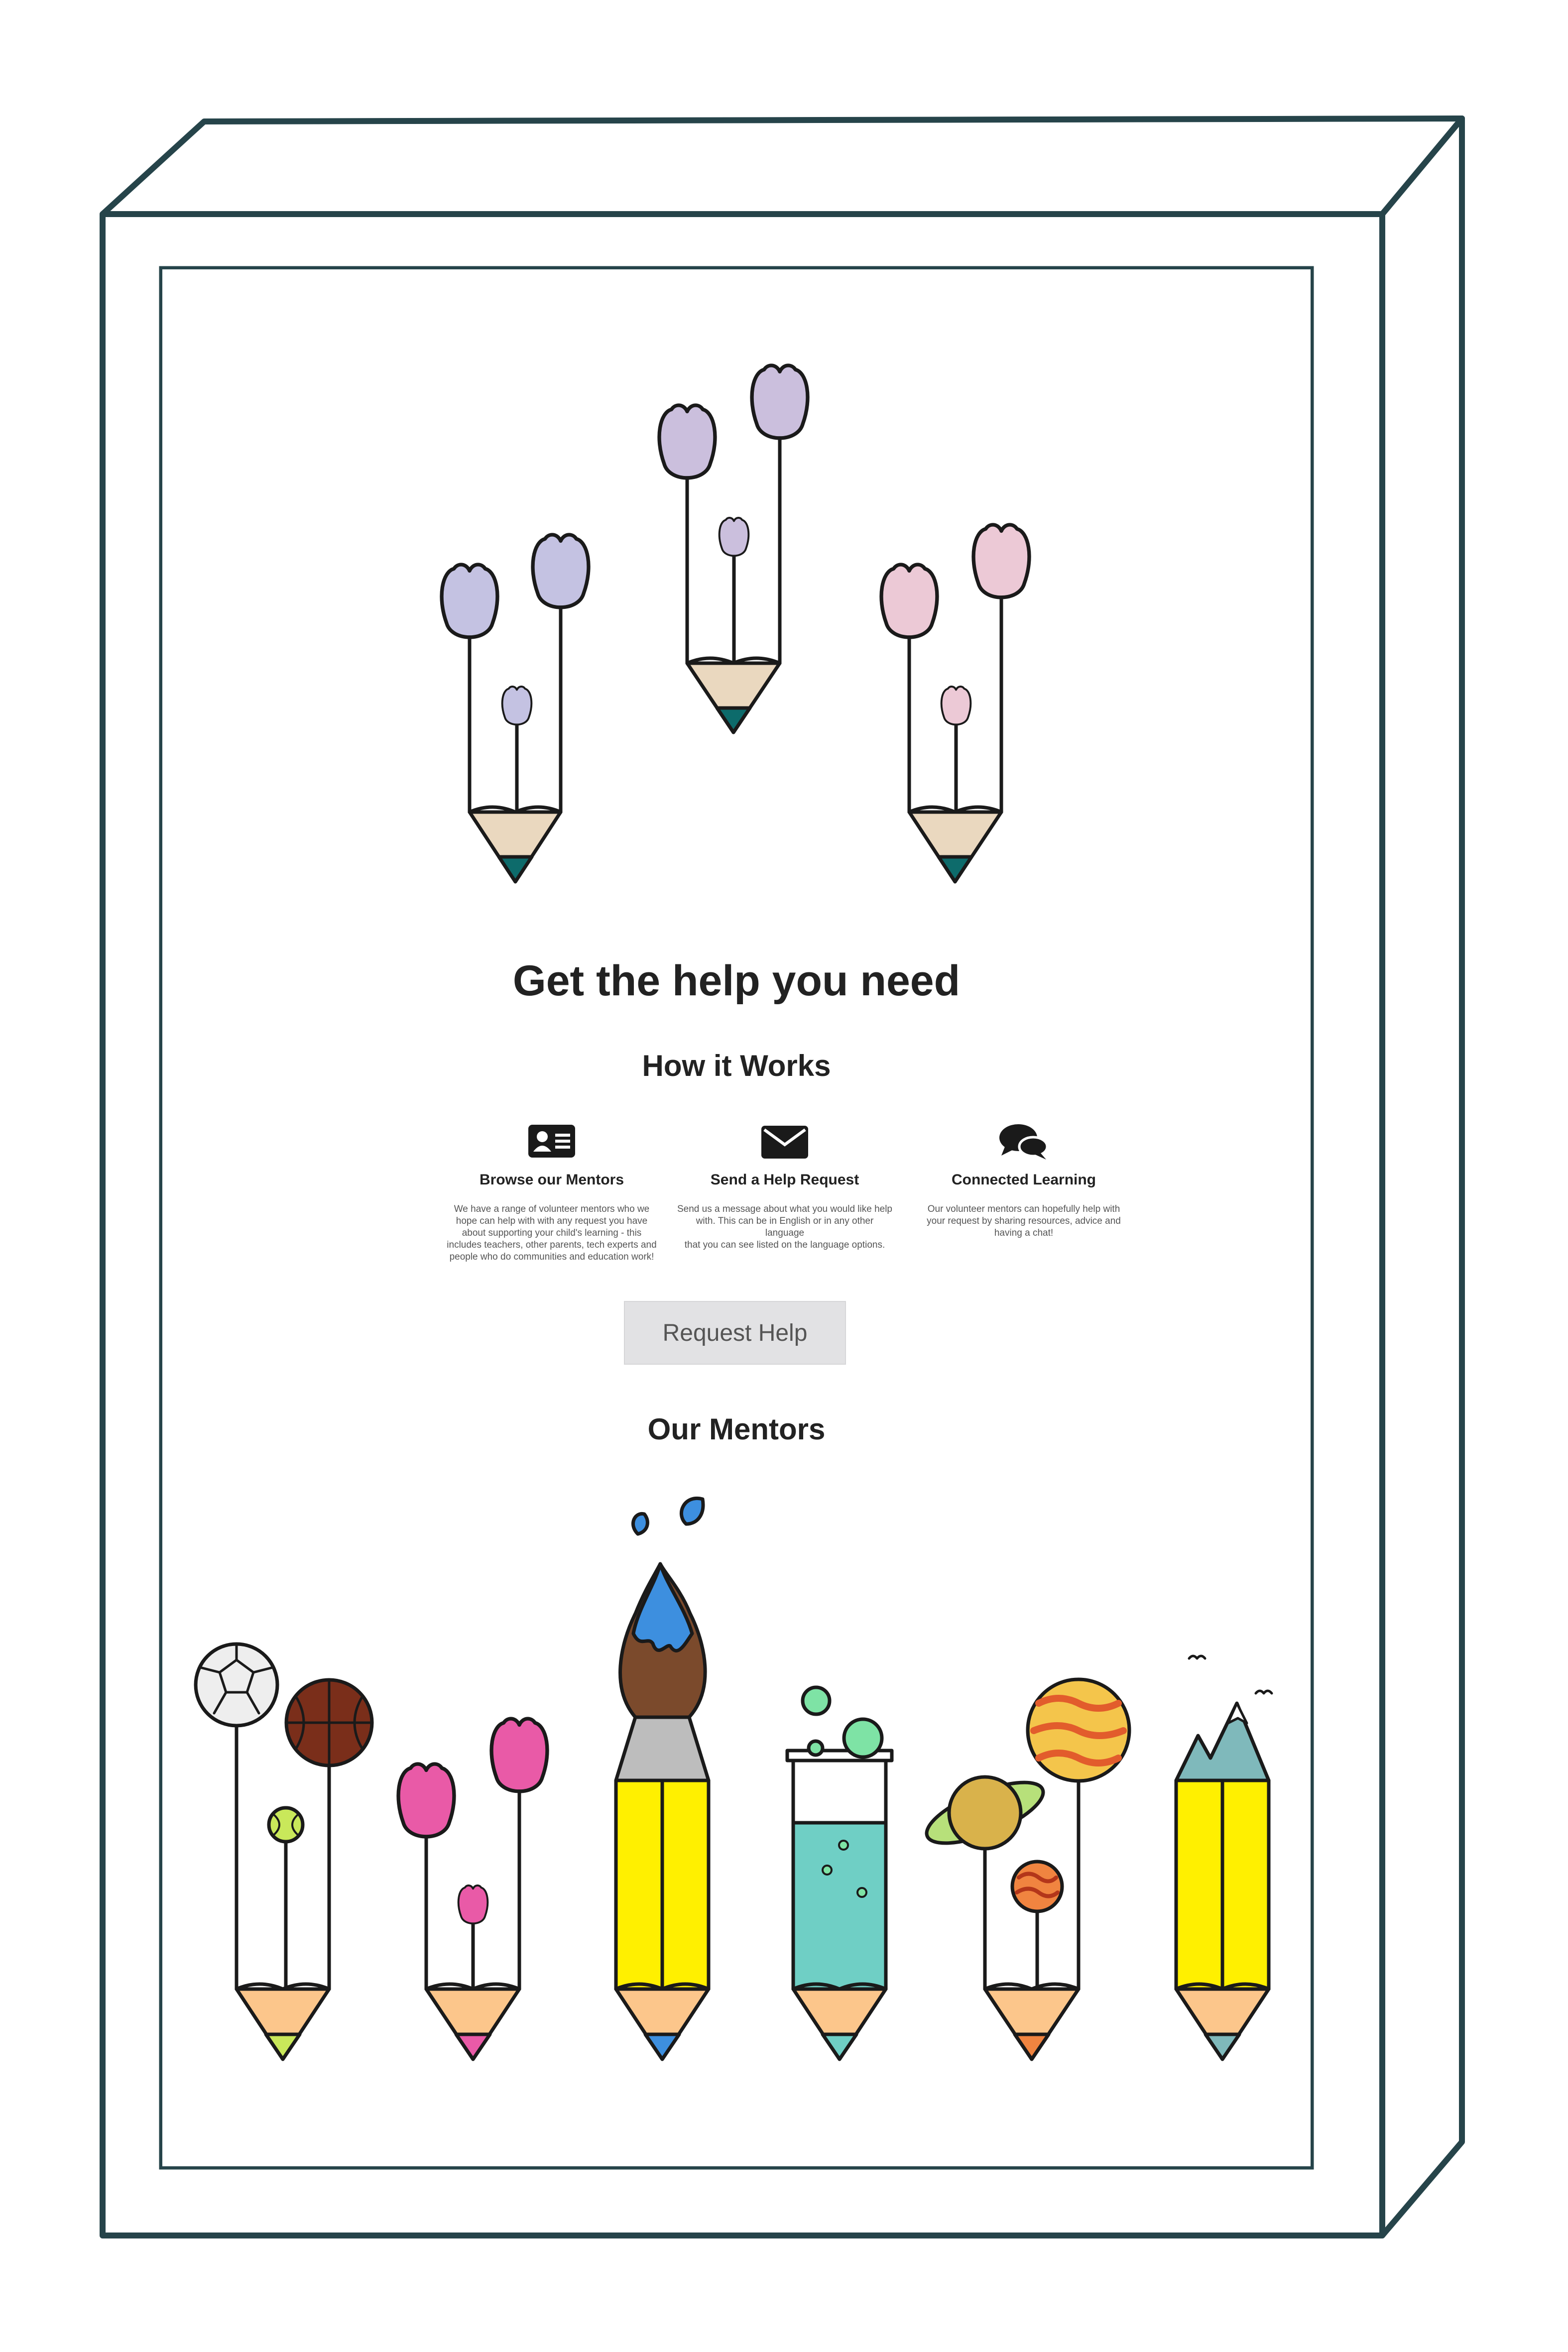 The image size is (1568, 2352). I want to click on id-card-icon, so click(551, 1141).